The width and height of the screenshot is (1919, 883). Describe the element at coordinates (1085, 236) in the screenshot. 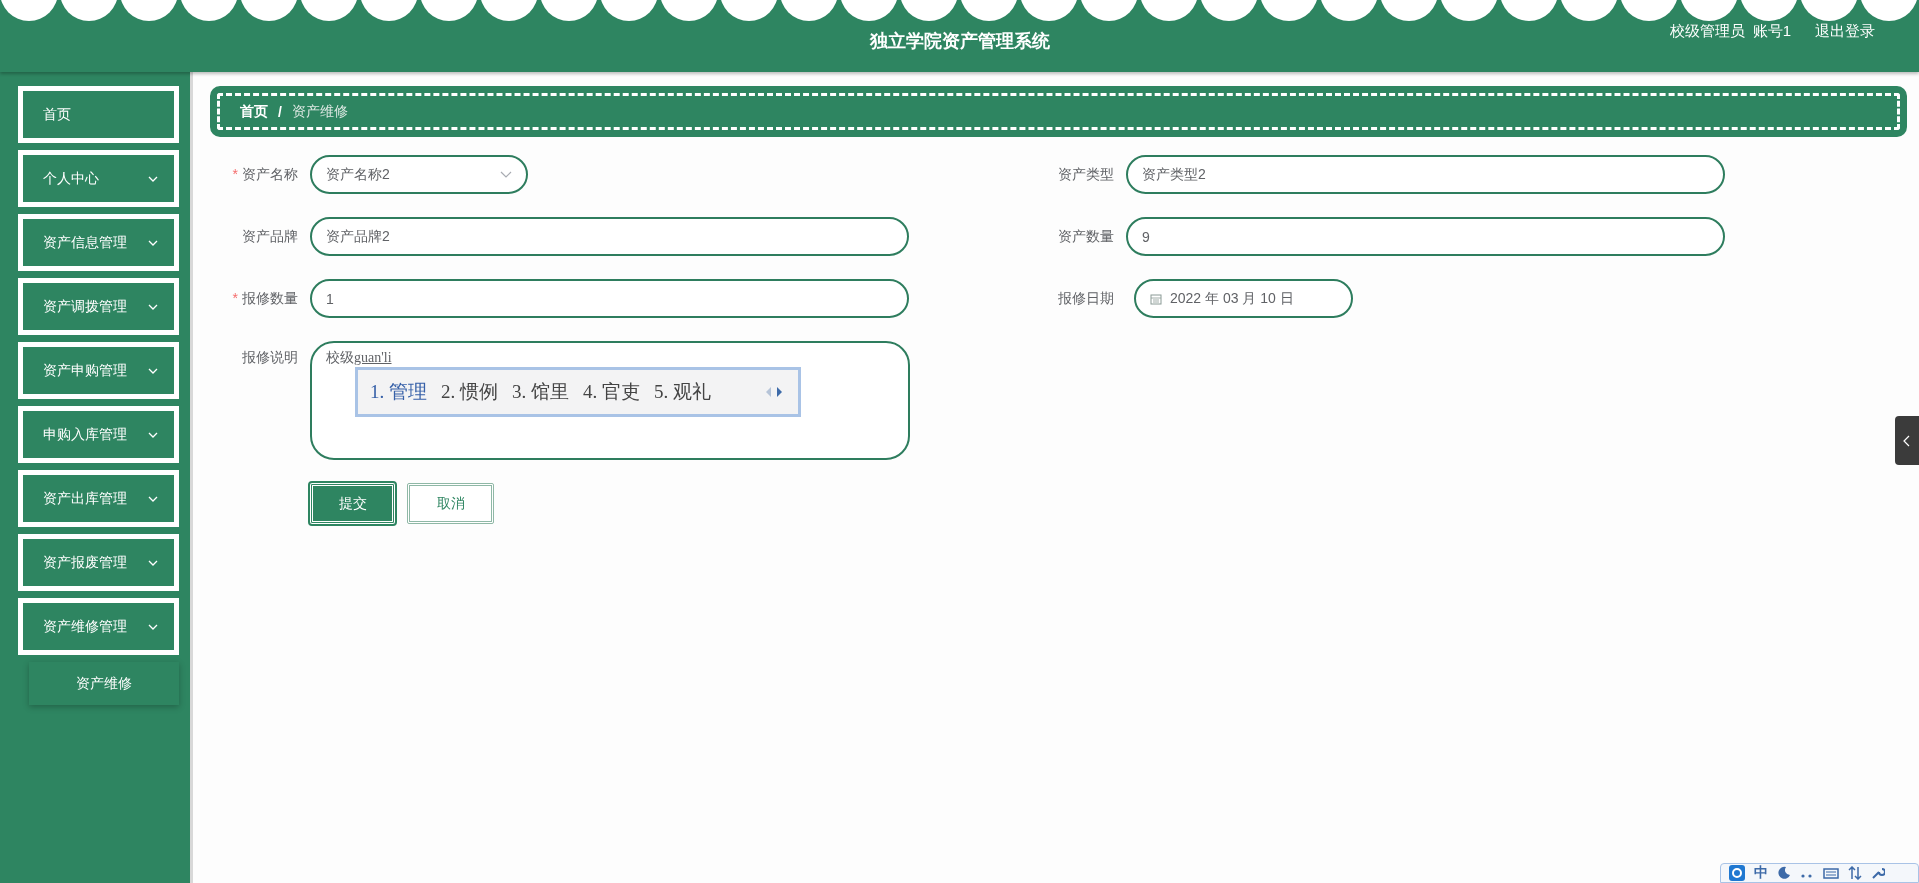

I see `field-label: 资产数量` at that location.